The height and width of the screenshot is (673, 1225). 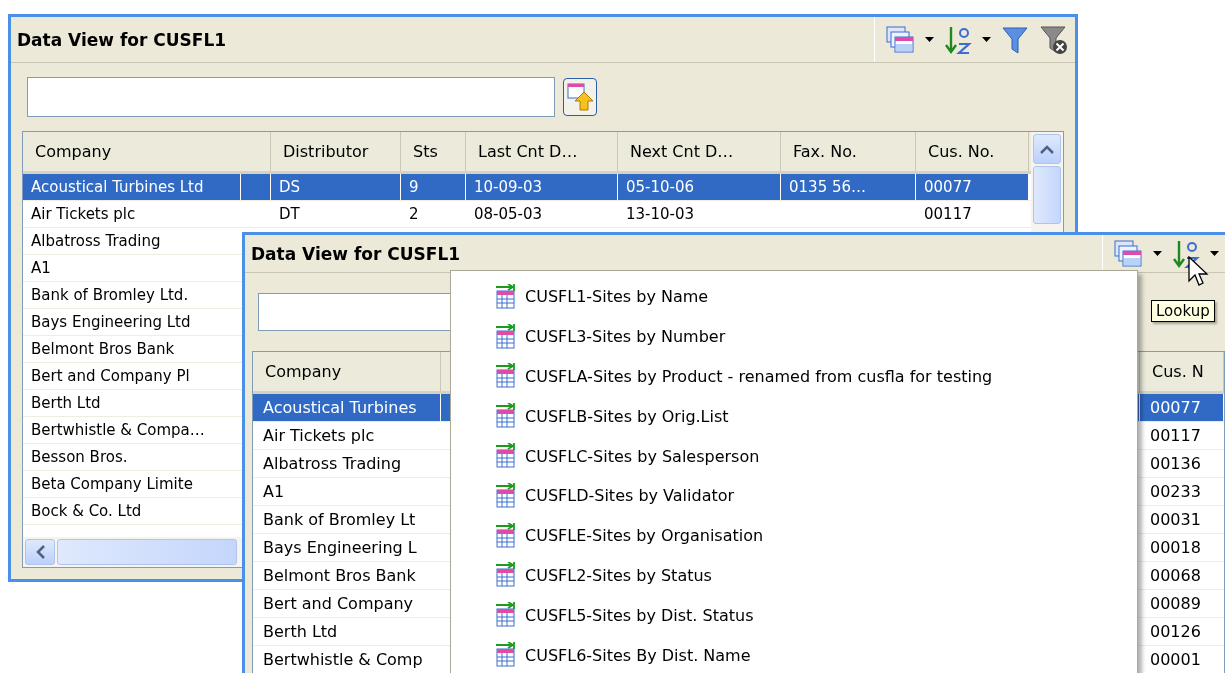 I want to click on table-cell: A1, so click(x=274, y=491).